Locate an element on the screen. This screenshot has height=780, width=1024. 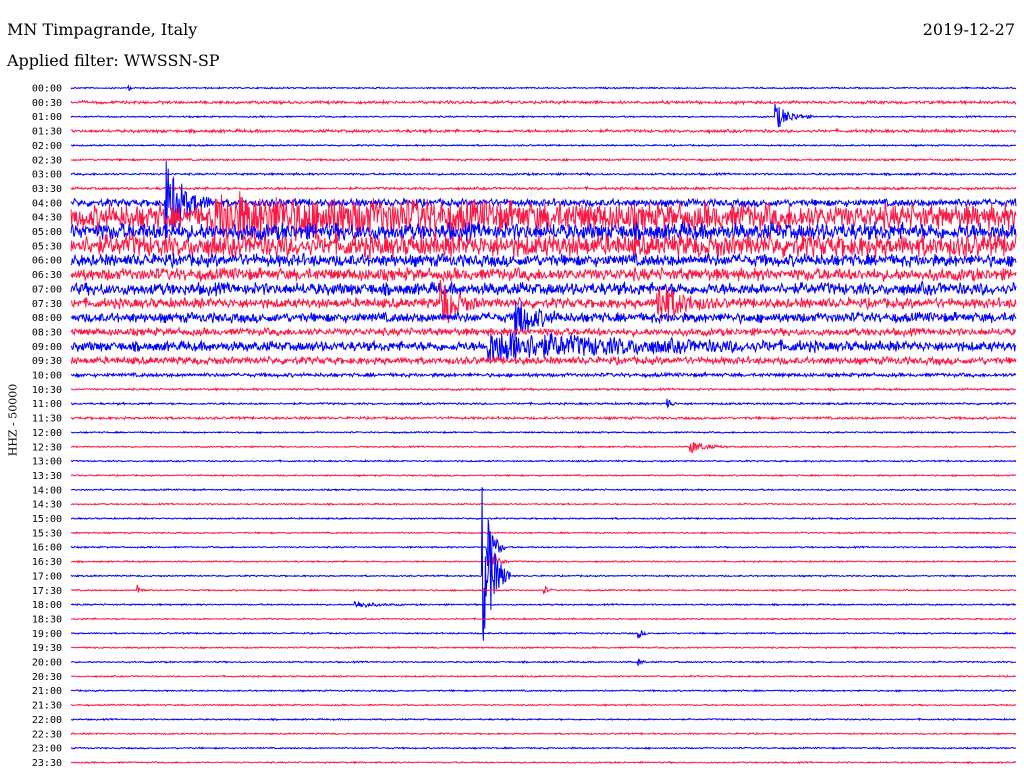
time-tick-label: 07:30 is located at coordinates (47, 304).